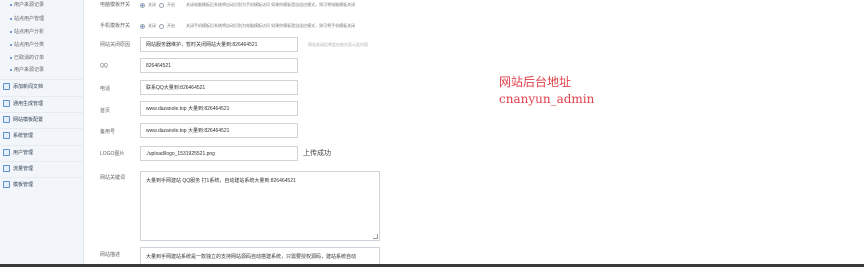  What do you see at coordinates (29, 58) in the screenshot?
I see `sidebar-subitem-label: 已取消的订单` at bounding box center [29, 58].